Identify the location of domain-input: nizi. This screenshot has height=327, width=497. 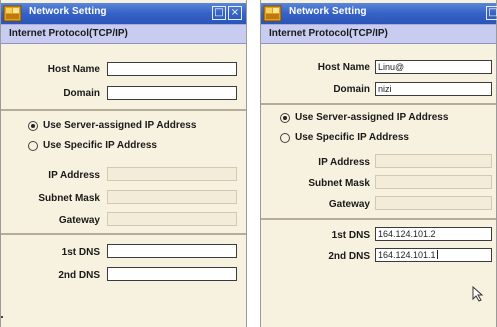
(433, 89).